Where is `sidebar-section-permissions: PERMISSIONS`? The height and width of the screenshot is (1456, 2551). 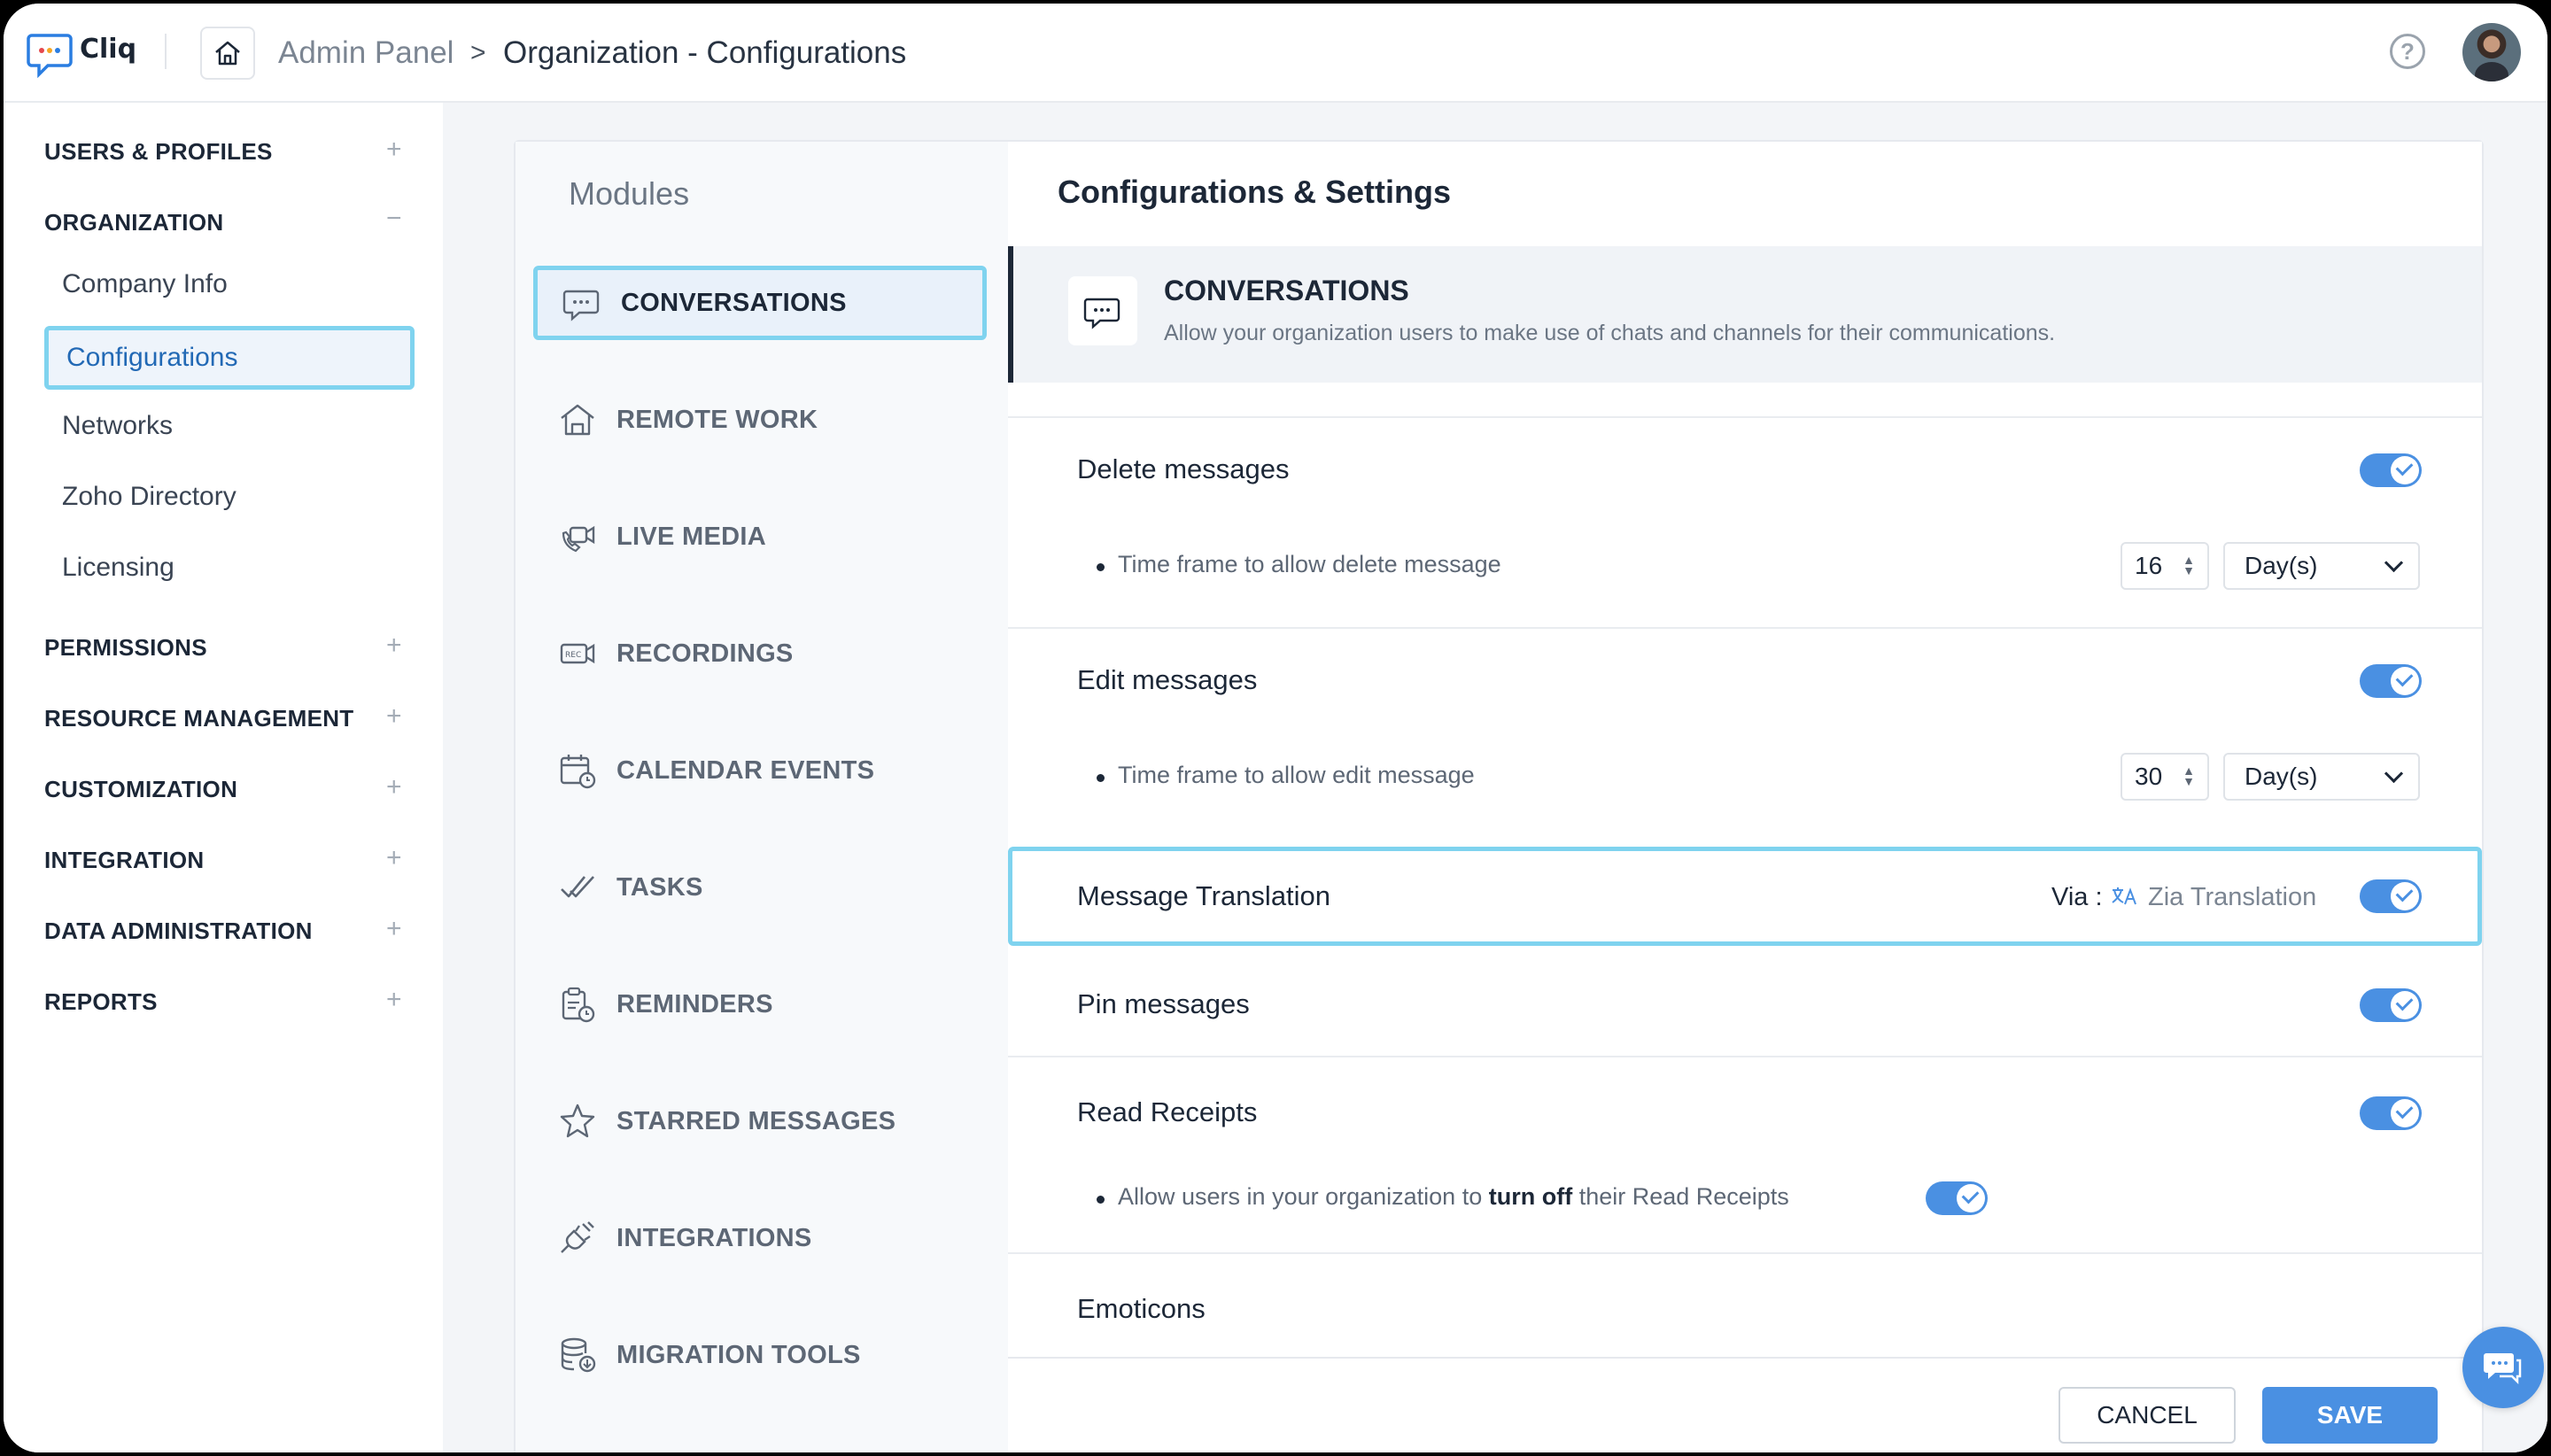 sidebar-section-permissions: PERMISSIONS is located at coordinates (126, 648).